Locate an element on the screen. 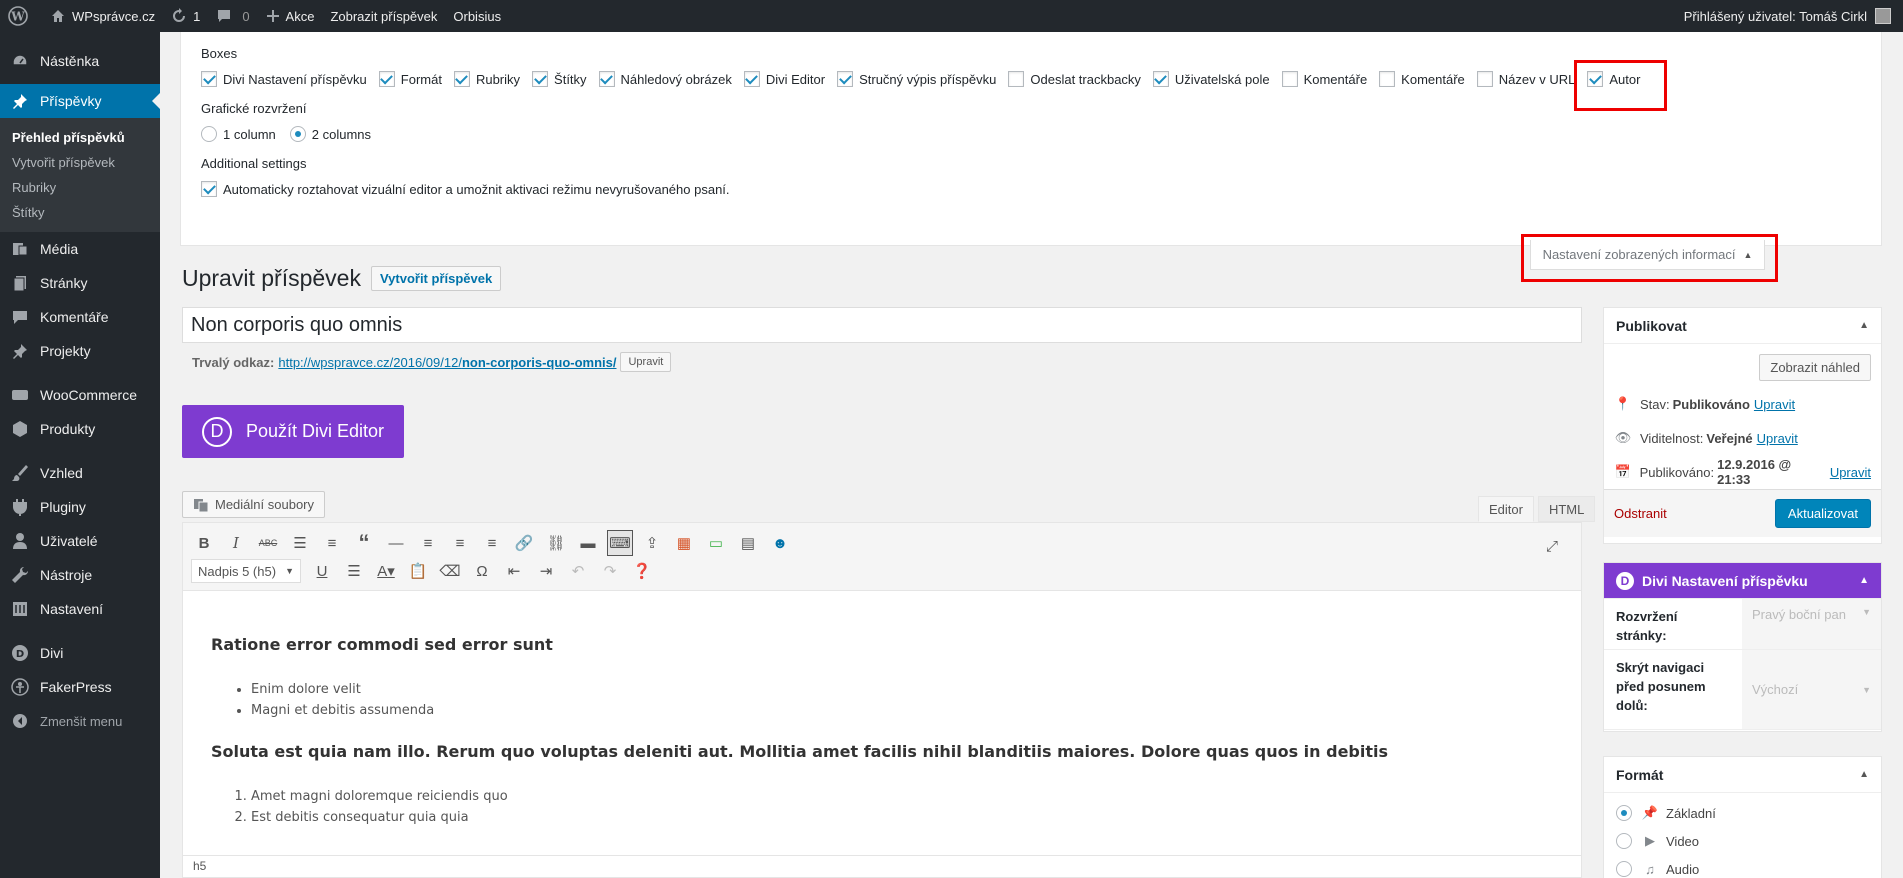 This screenshot has width=1903, height=878. submenu-all-posts: Přehled příspěvků is located at coordinates (80, 137).